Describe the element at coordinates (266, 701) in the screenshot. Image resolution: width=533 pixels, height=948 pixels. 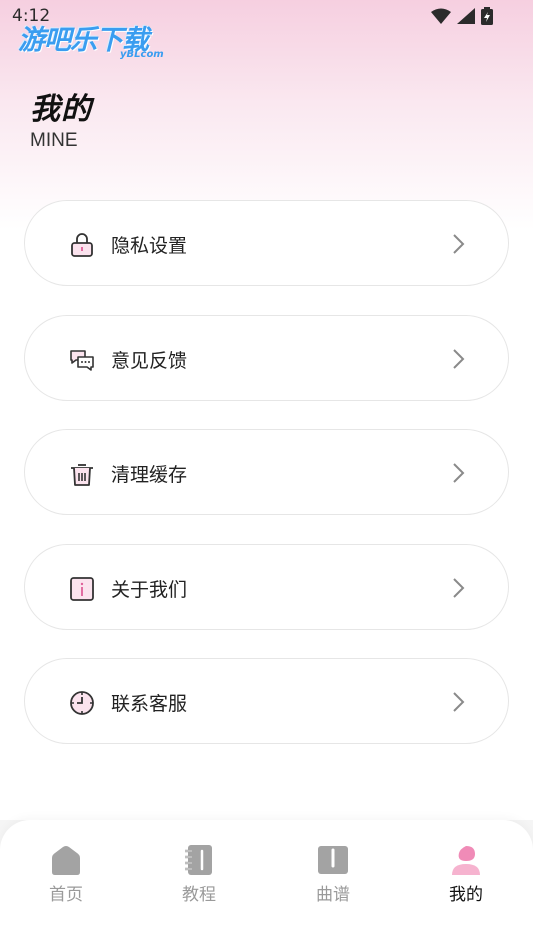
I see `menu-item-contact-support: 联系客服` at that location.